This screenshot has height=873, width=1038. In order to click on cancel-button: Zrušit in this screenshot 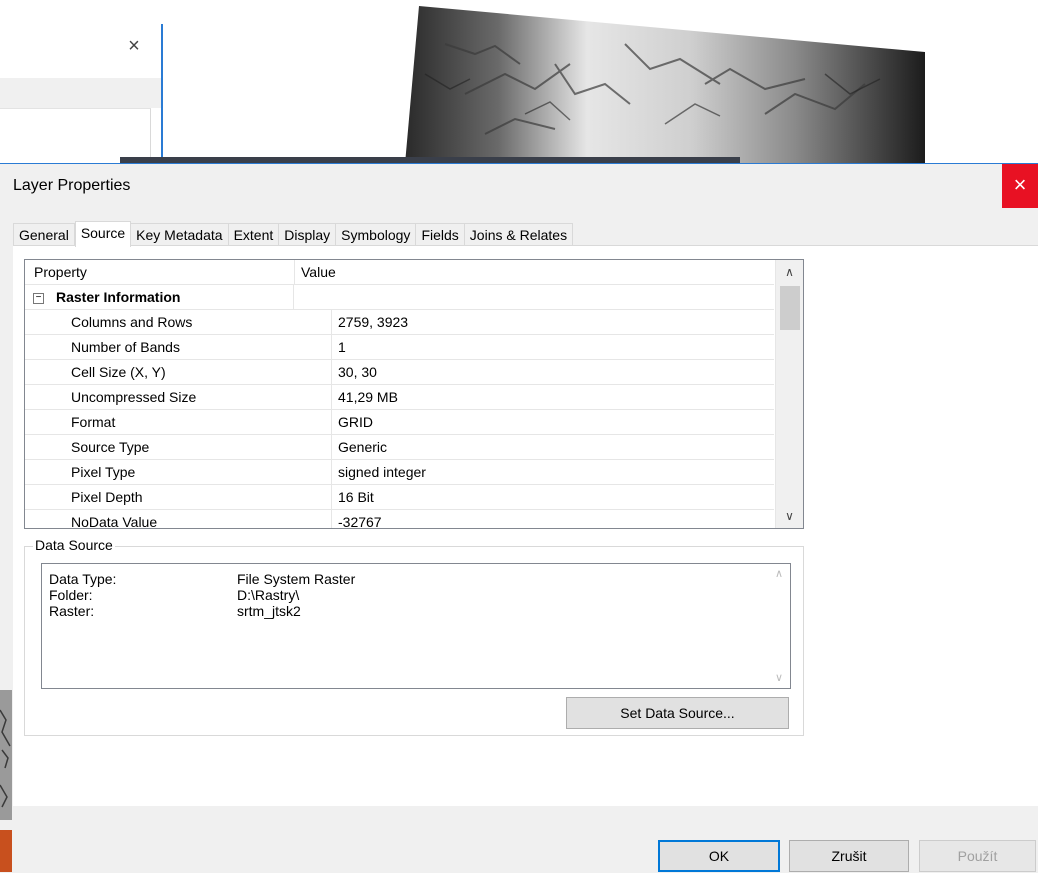, I will do `click(849, 856)`.